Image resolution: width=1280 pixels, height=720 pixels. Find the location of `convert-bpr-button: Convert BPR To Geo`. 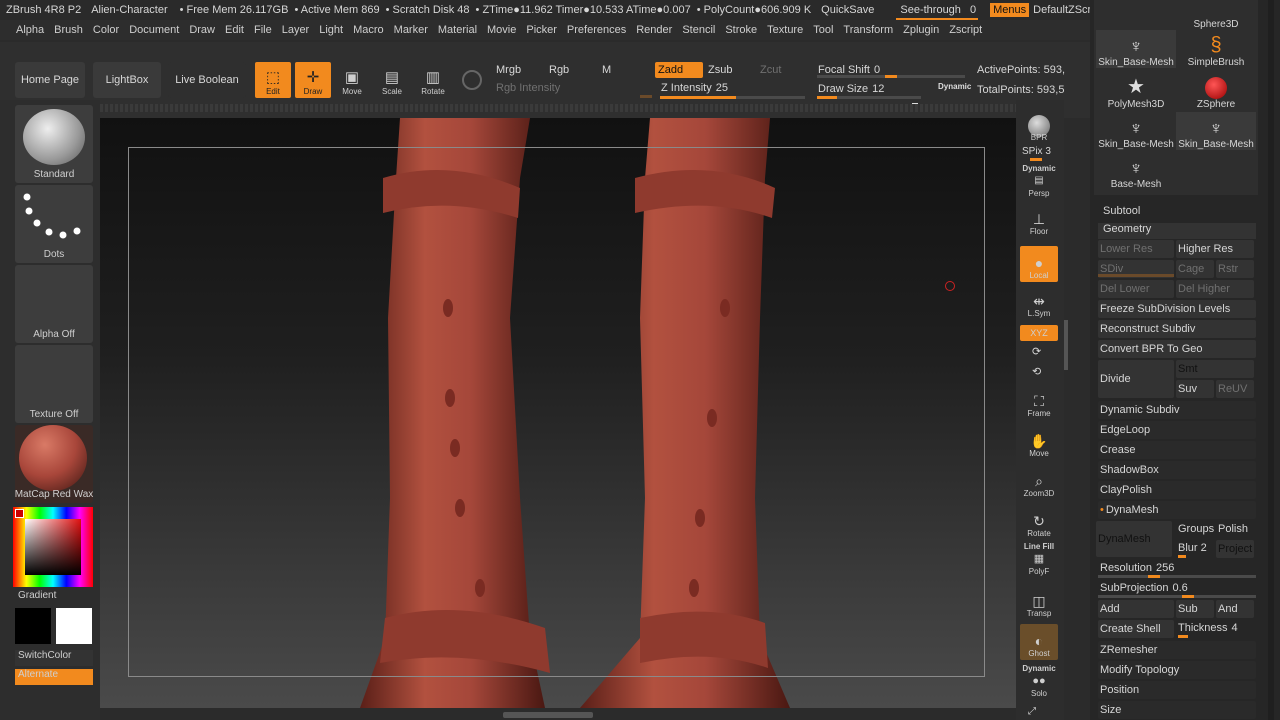

convert-bpr-button: Convert BPR To Geo is located at coordinates (1177, 349).